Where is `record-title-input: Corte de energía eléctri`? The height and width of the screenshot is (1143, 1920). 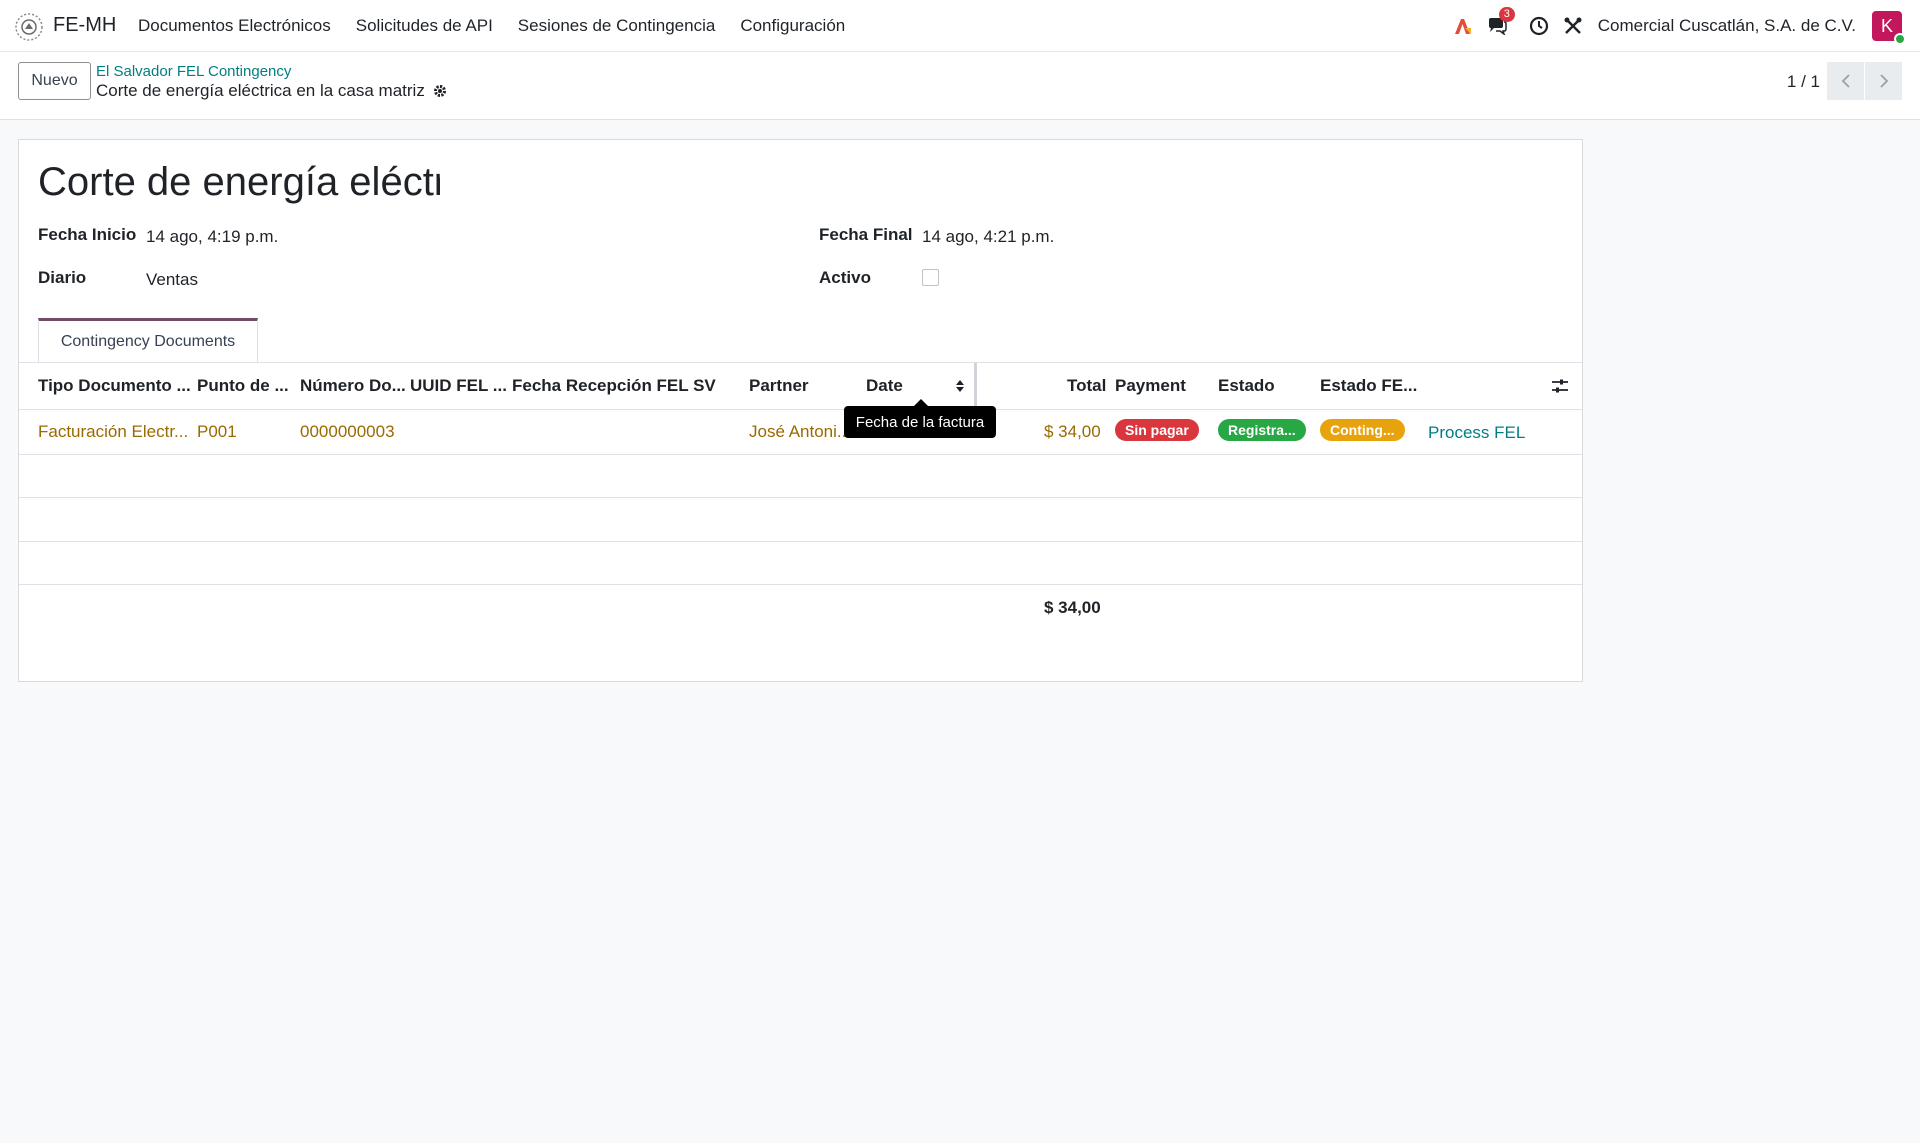
record-title-input: Corte de energía eléctri is located at coordinates (239, 182).